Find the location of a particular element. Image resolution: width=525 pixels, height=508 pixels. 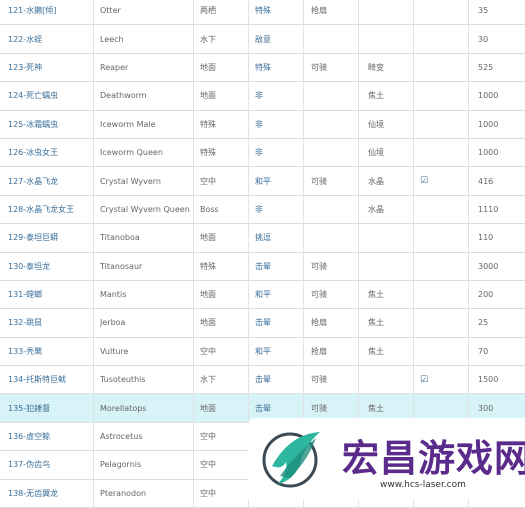

row-id-link: 125-冰霜蠕虫 is located at coordinates (50, 124).